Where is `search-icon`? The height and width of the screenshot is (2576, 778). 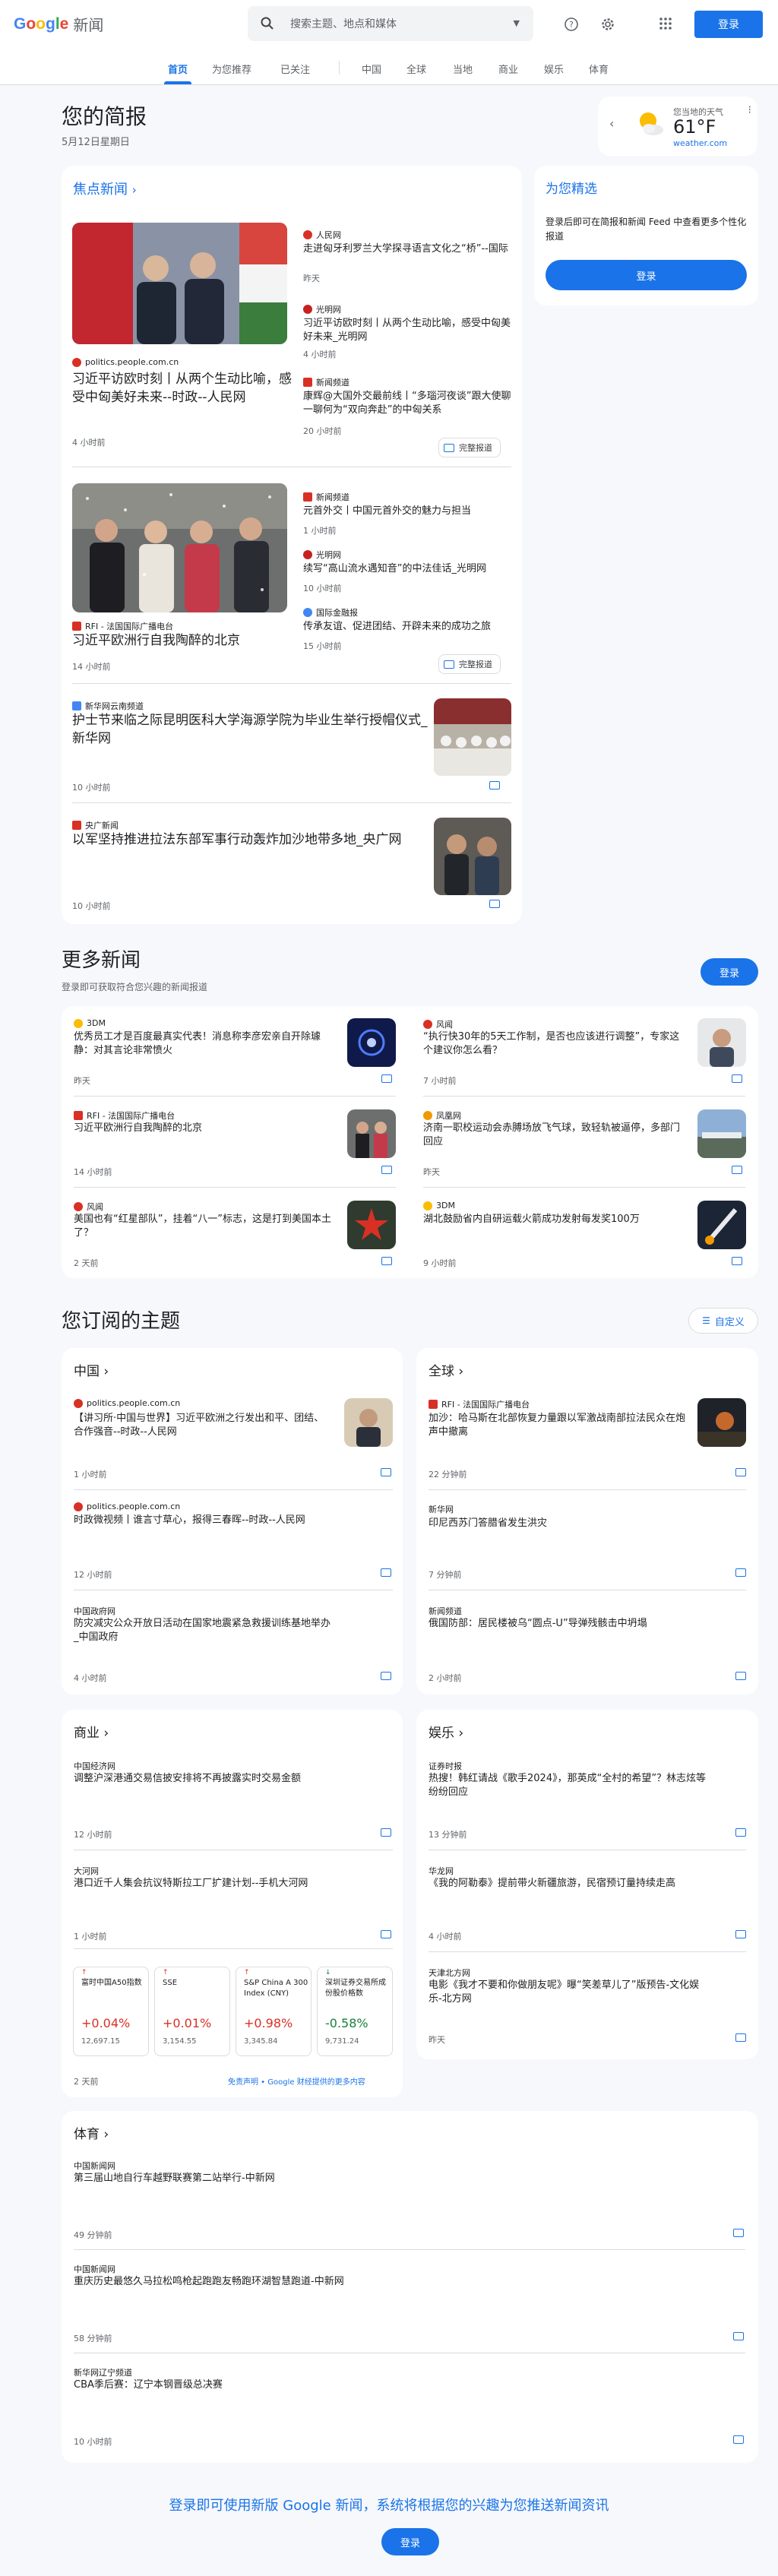 search-icon is located at coordinates (267, 25).